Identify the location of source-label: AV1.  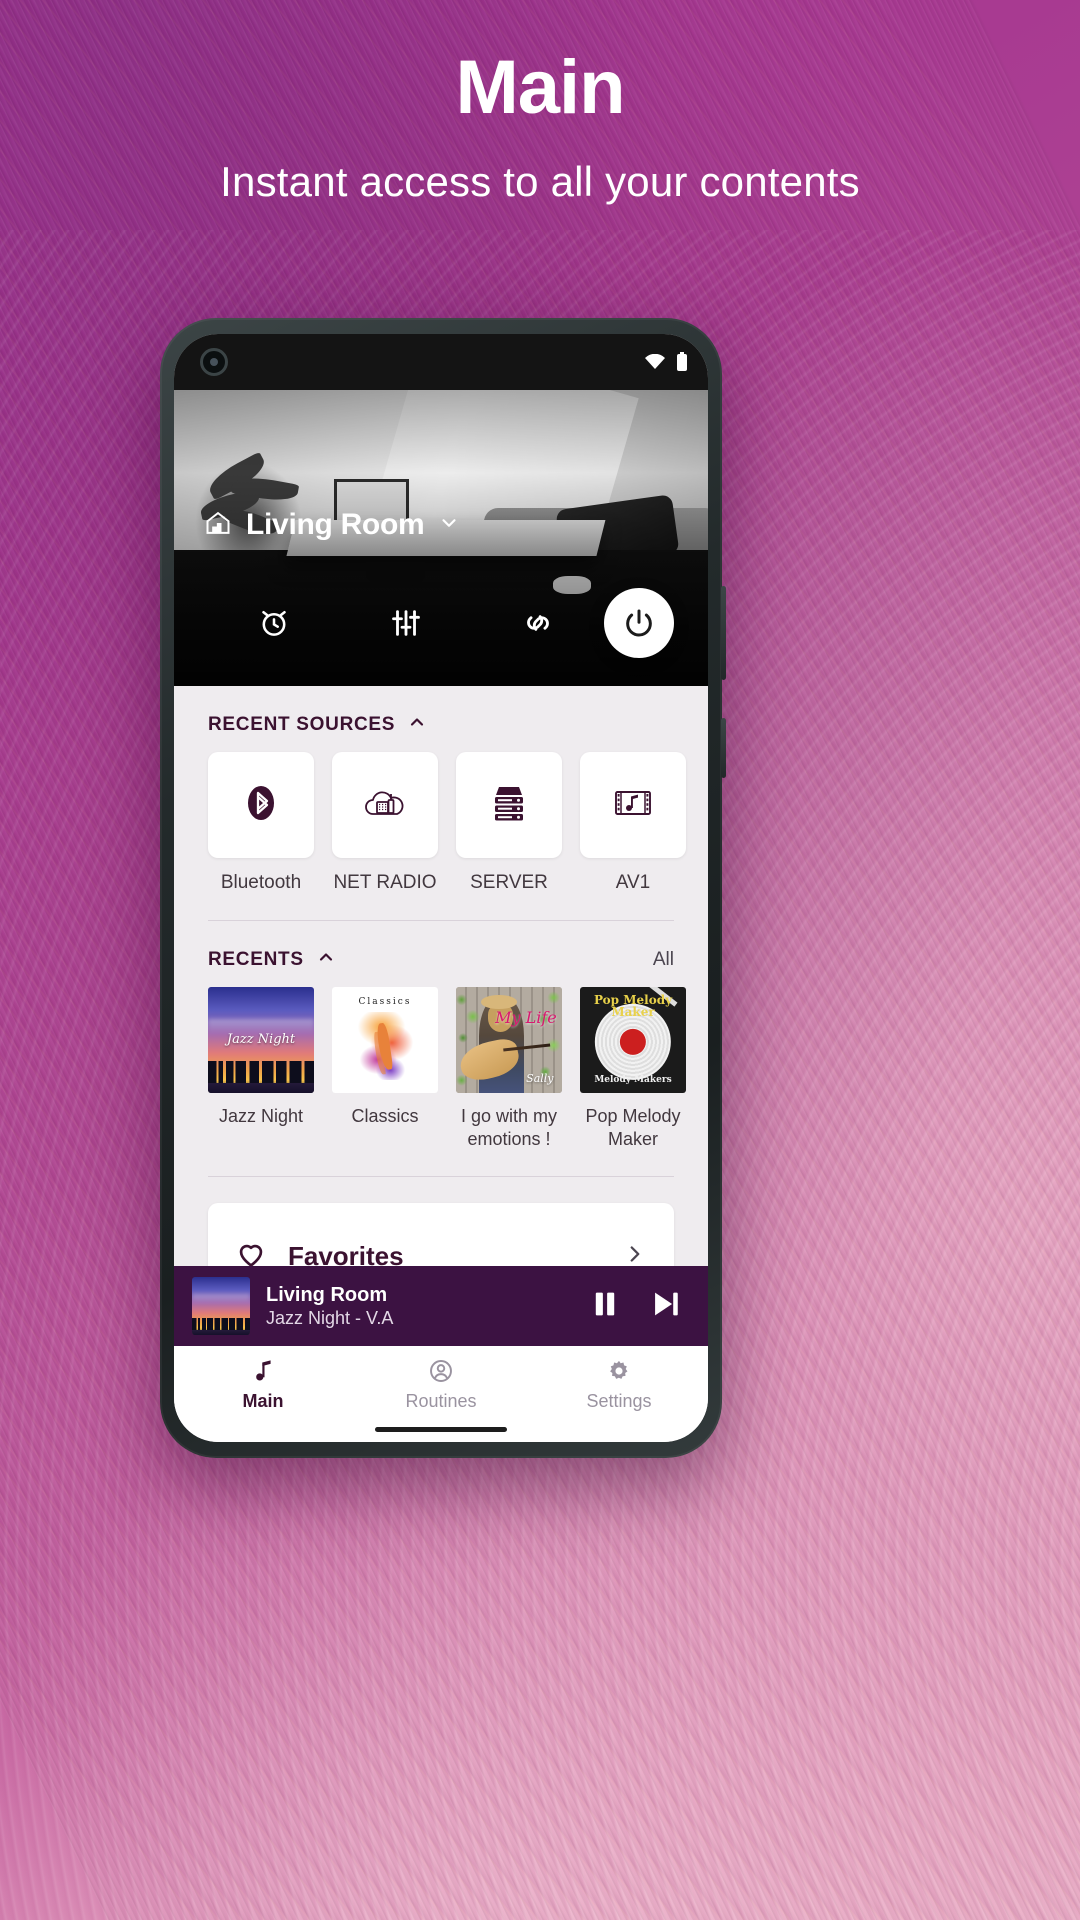
(633, 882).